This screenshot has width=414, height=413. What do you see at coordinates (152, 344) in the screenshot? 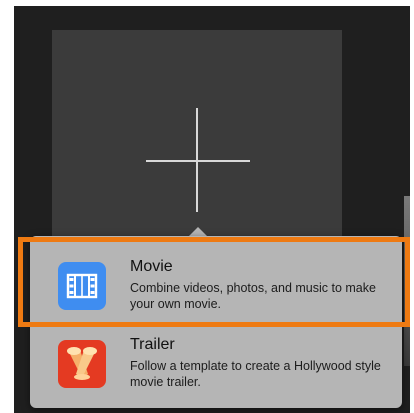
I see `trailer-title: Trailer` at bounding box center [152, 344].